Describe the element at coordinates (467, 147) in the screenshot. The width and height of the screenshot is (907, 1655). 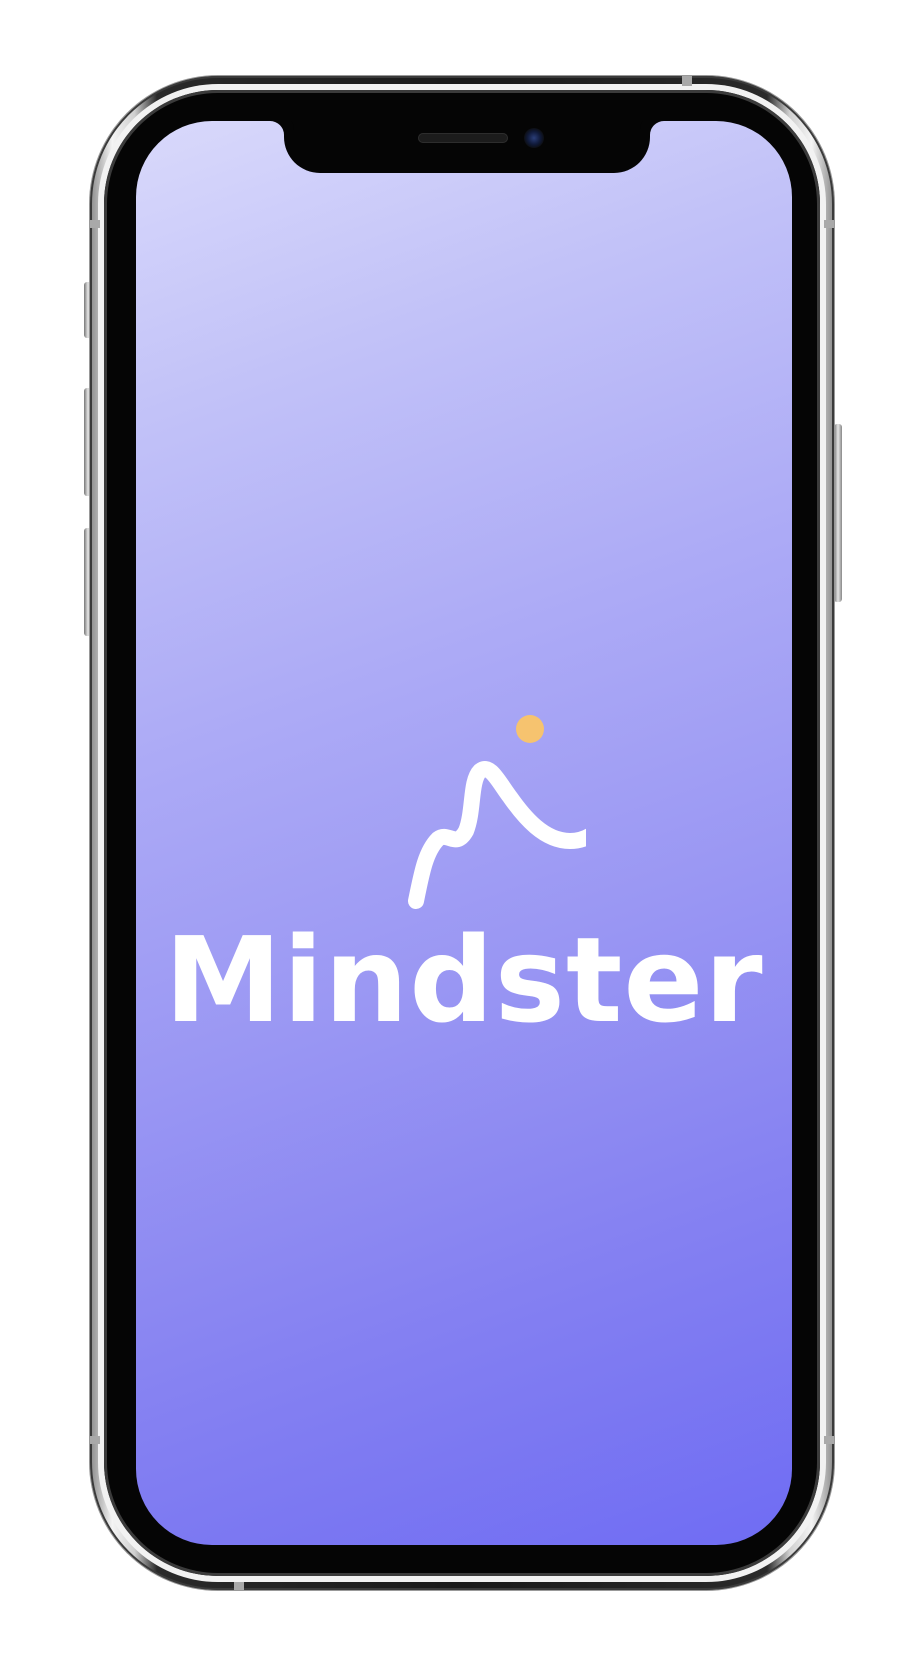
I see `notch` at that location.